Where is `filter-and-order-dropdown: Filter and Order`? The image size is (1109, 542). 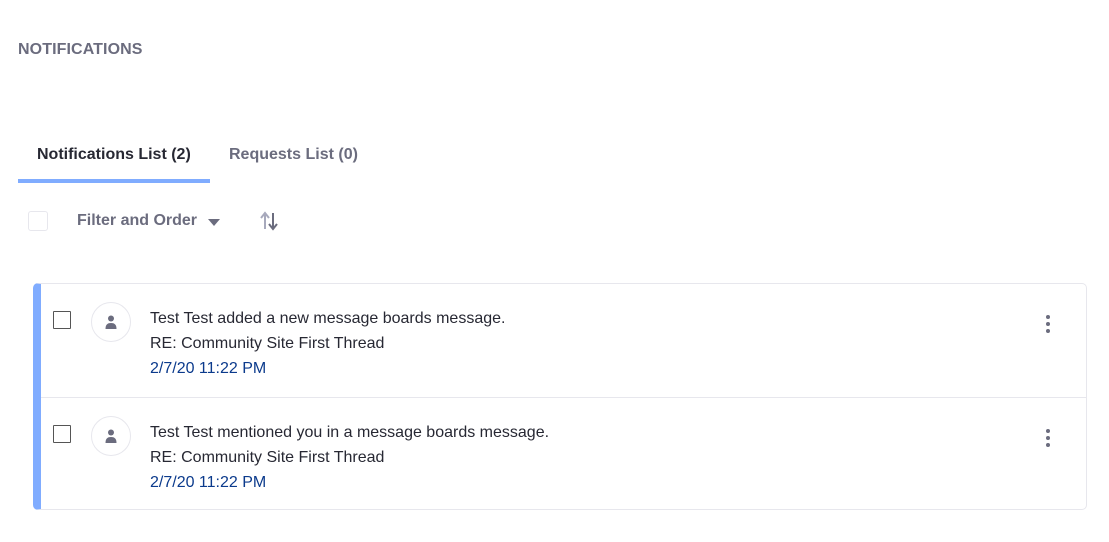
filter-and-order-dropdown: Filter and Order is located at coordinates (149, 221).